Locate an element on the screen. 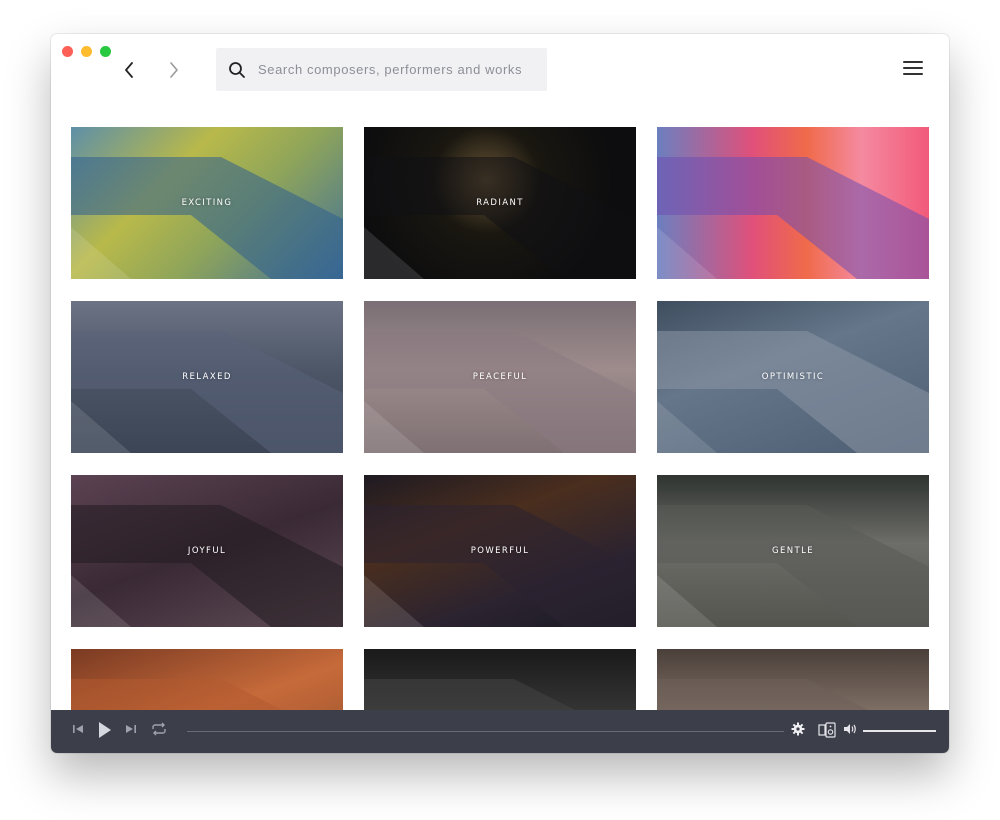 The image size is (1000, 820). player-bar is located at coordinates (500, 731).